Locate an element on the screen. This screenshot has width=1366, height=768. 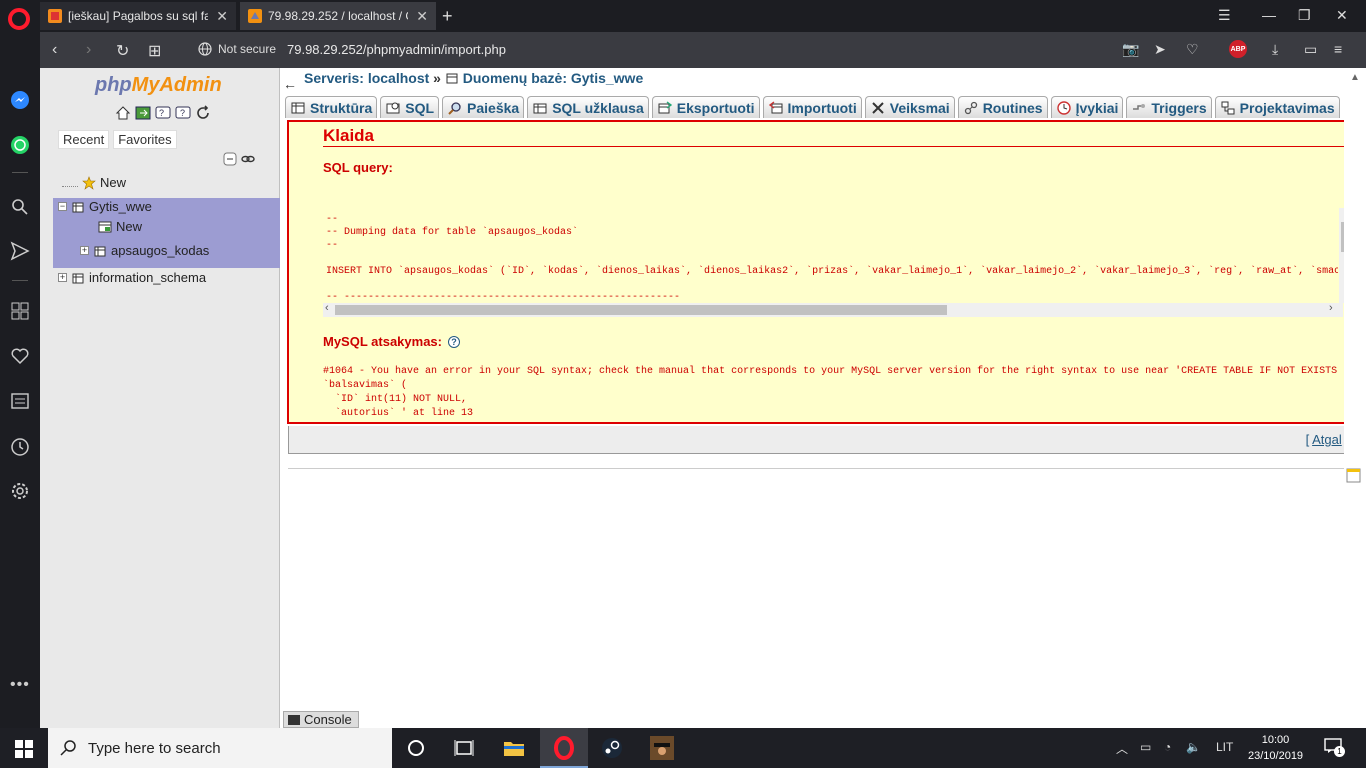
tree-item-information-schema: + information_schema is located at coordinates (132, 277).